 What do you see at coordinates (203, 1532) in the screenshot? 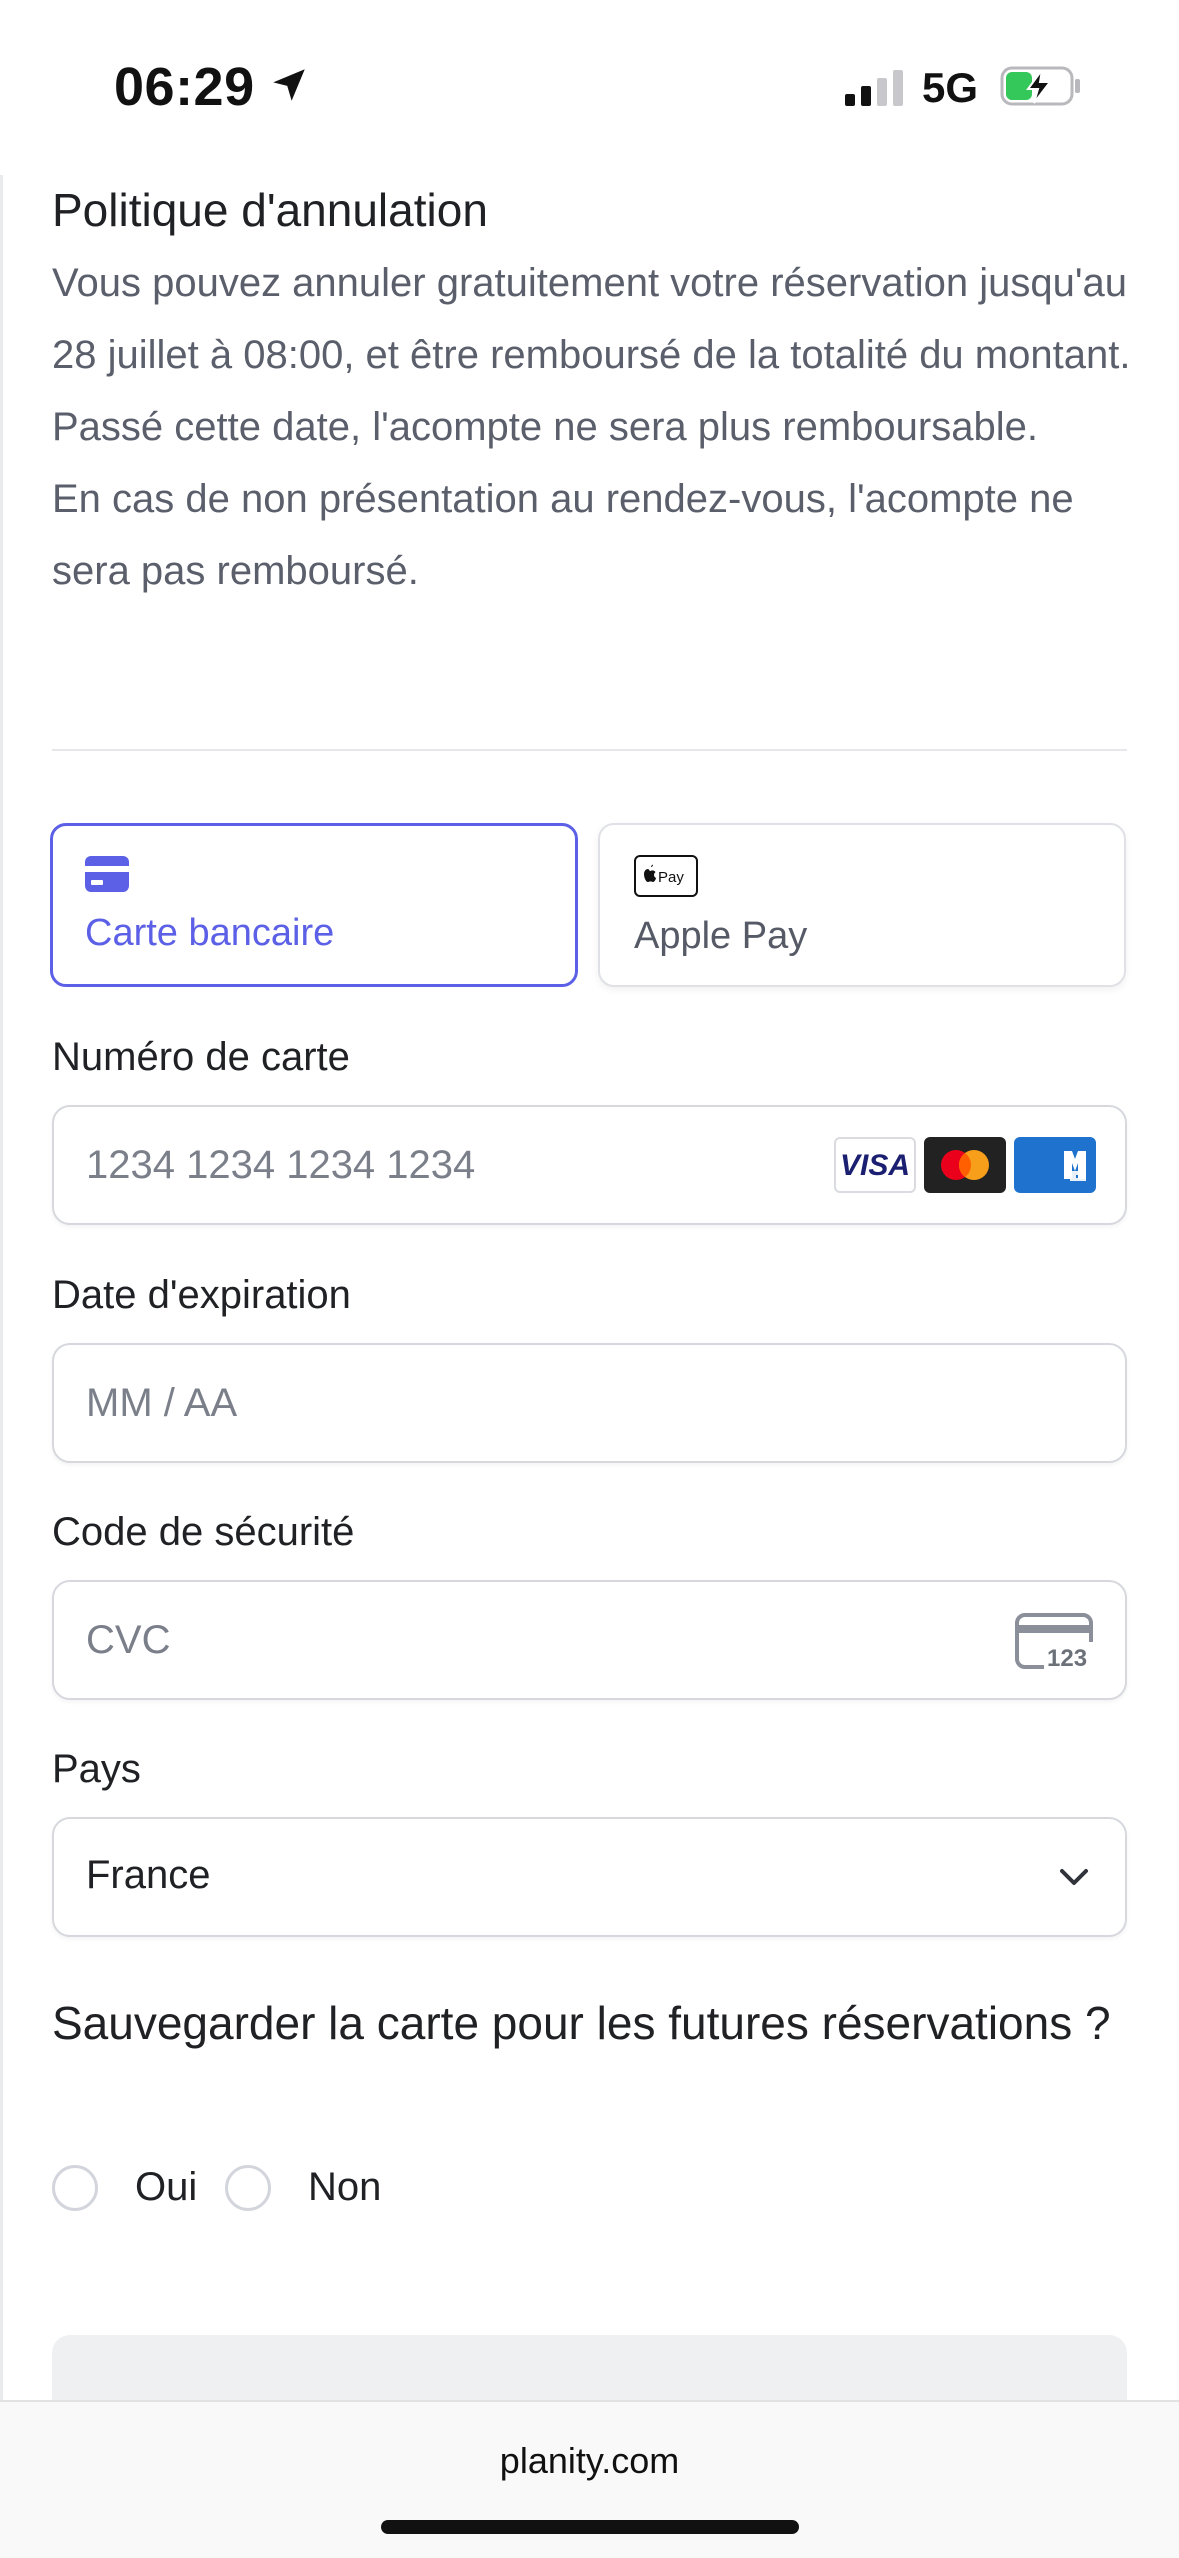
I see `cvc-label: Code de sécurité` at bounding box center [203, 1532].